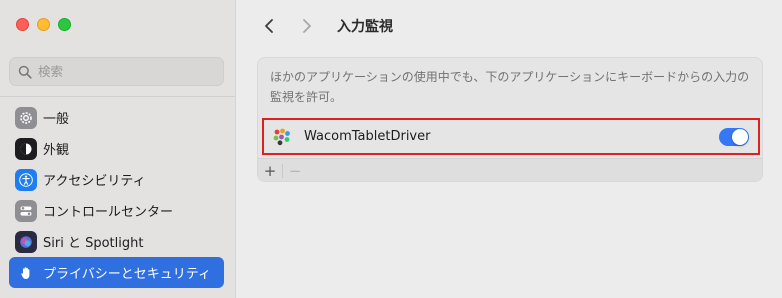  Describe the element at coordinates (64, 24) in the screenshot. I see `zoom-button` at that location.